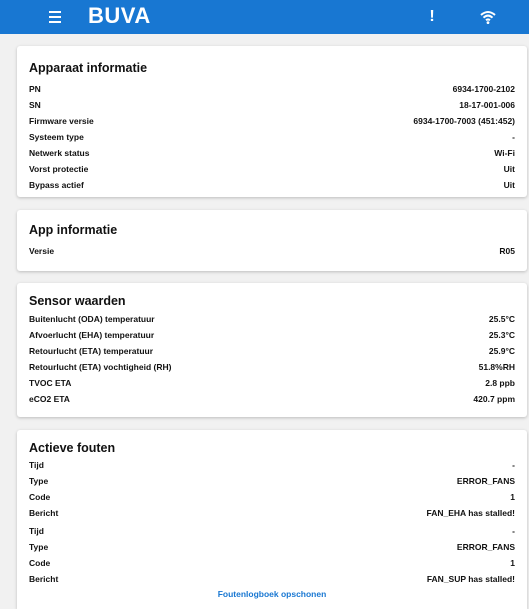 This screenshot has height=609, width=529. I want to click on card-app-info: App informatie Versie R05, so click(272, 240).